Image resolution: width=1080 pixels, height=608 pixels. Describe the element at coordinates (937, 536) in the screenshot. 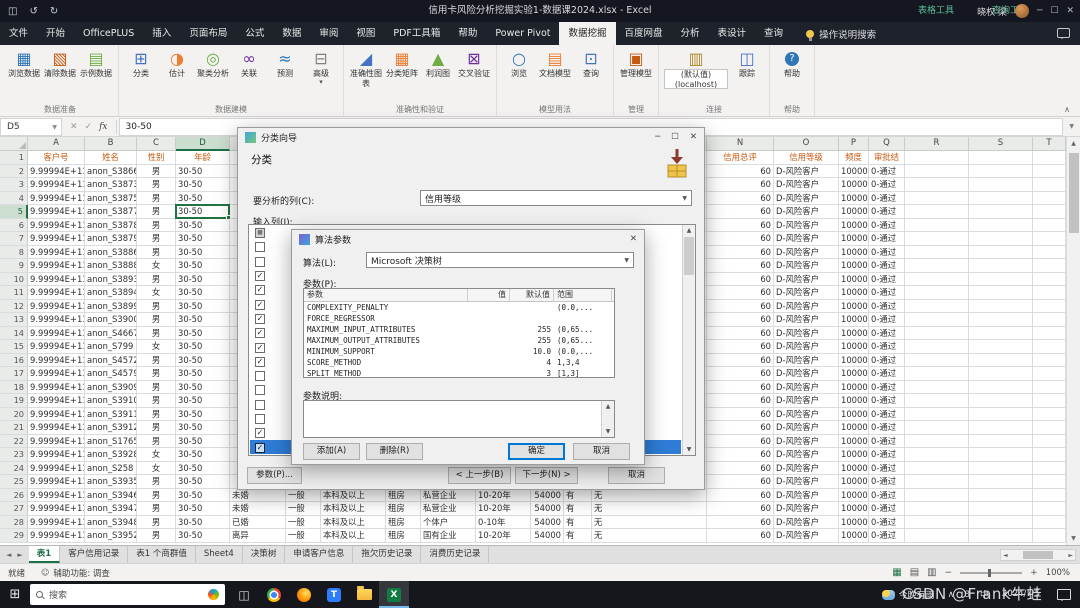

I see `cell-R29` at that location.